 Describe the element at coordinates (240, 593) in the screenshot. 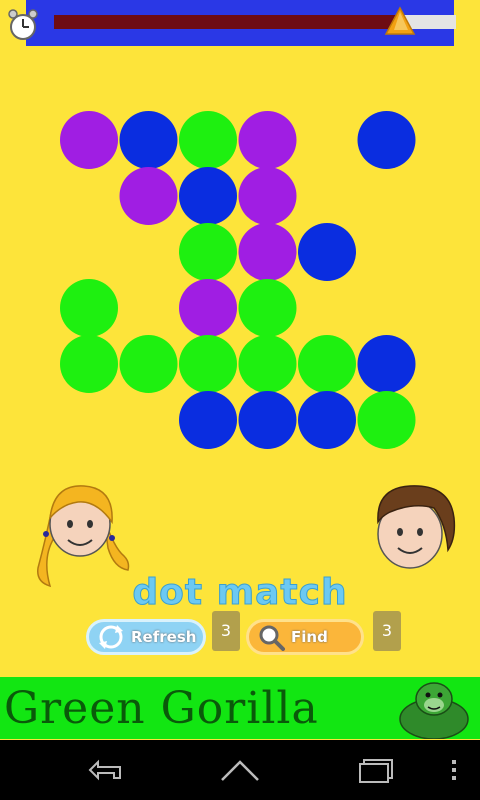

I see `game-title: dot match` at that location.